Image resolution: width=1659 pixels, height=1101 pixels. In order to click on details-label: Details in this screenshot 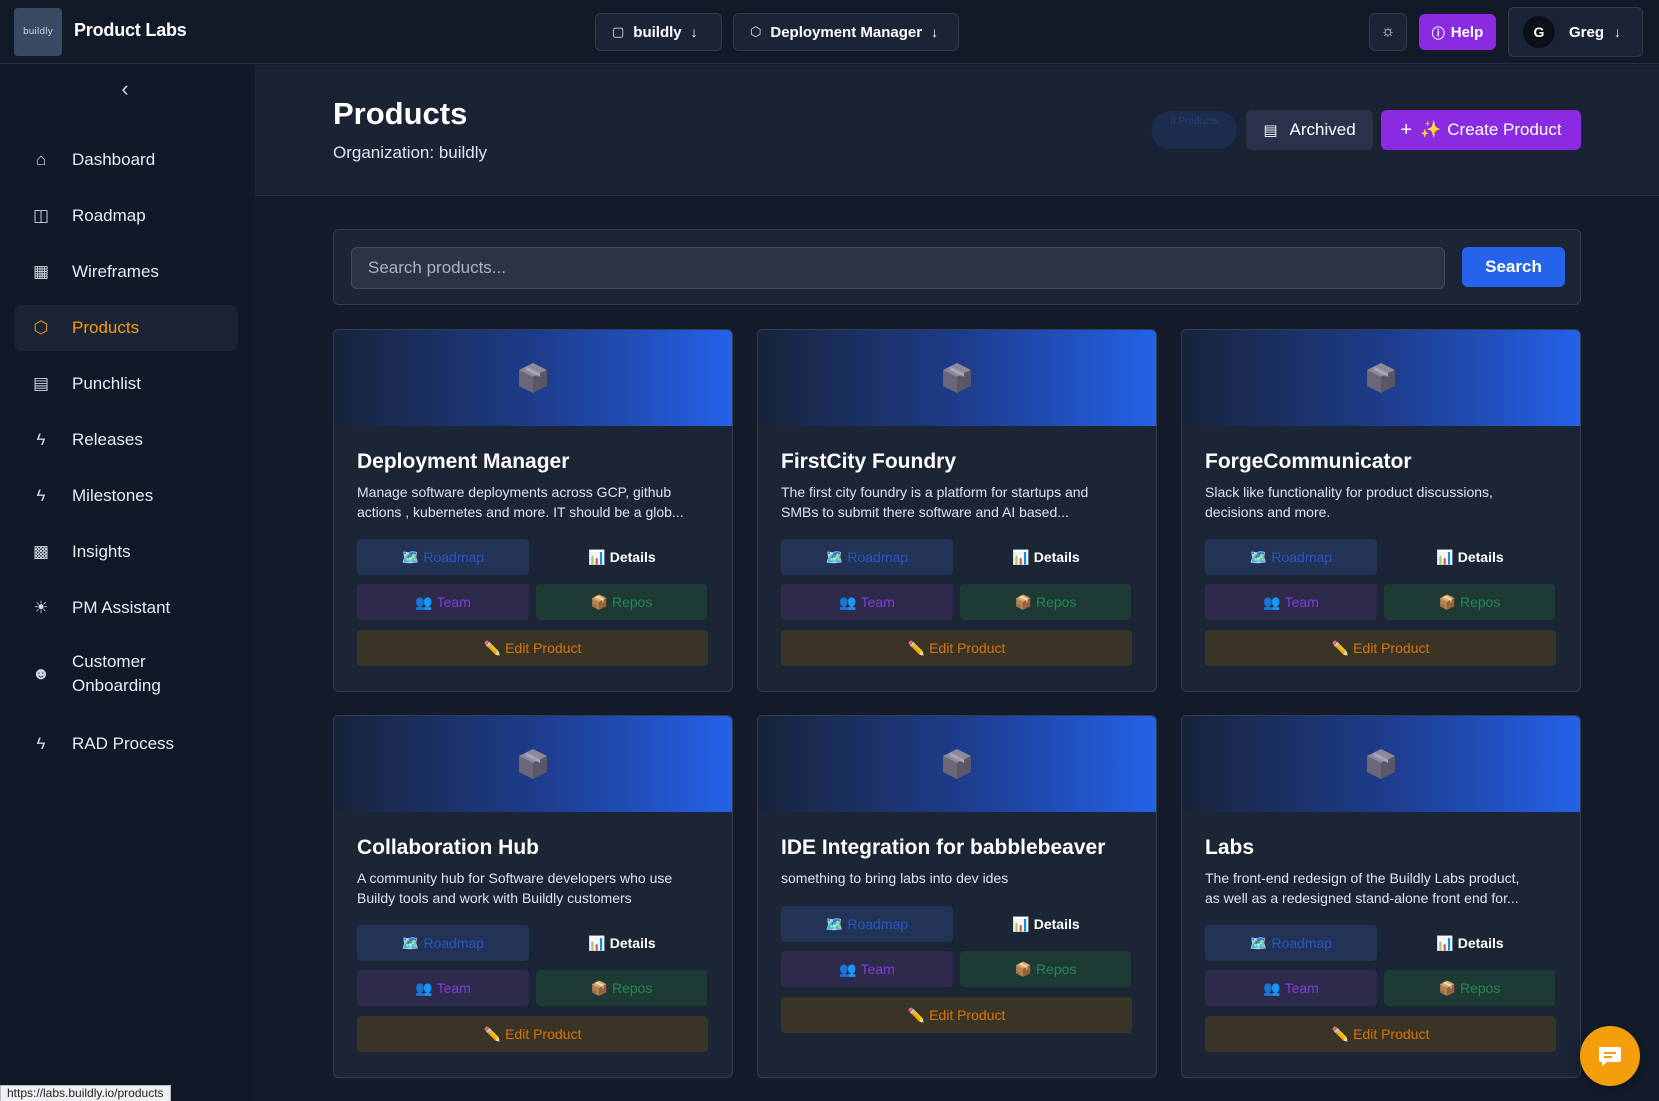, I will do `click(1480, 943)`.